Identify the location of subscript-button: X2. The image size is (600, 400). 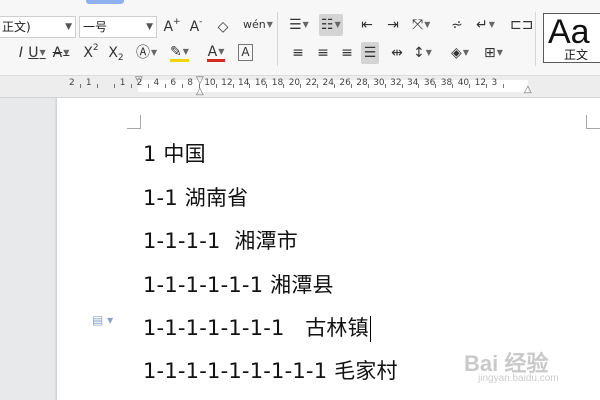
(116, 53).